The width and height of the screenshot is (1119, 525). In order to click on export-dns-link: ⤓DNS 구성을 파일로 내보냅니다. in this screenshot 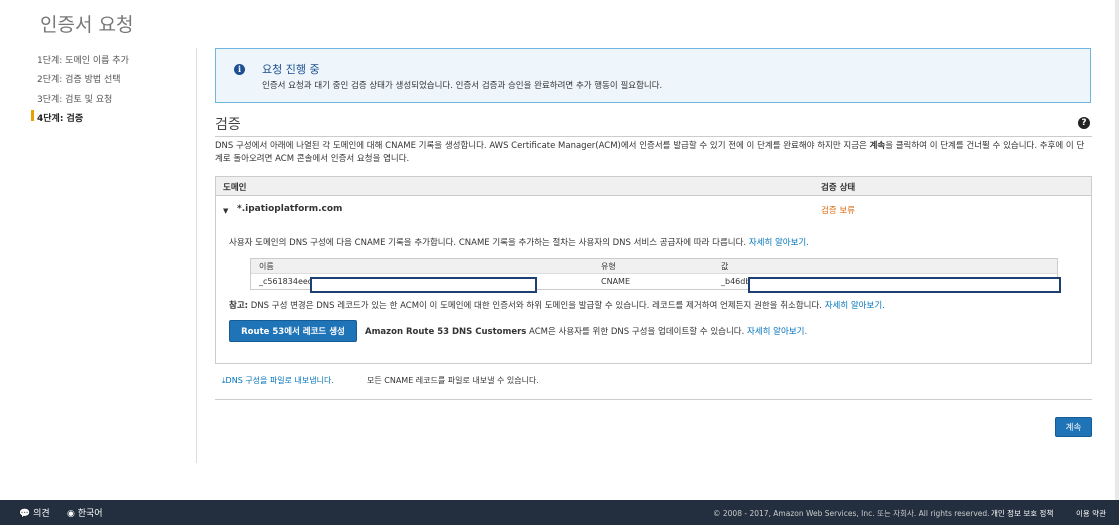, I will do `click(278, 380)`.